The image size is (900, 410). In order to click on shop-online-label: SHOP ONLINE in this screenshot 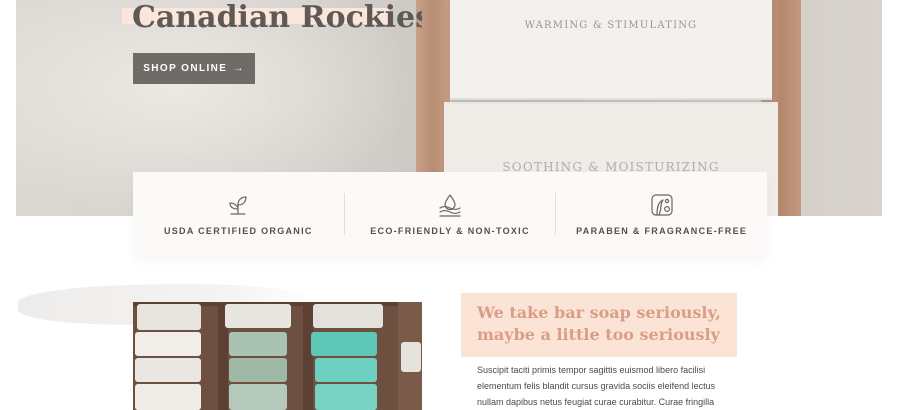, I will do `click(185, 68)`.